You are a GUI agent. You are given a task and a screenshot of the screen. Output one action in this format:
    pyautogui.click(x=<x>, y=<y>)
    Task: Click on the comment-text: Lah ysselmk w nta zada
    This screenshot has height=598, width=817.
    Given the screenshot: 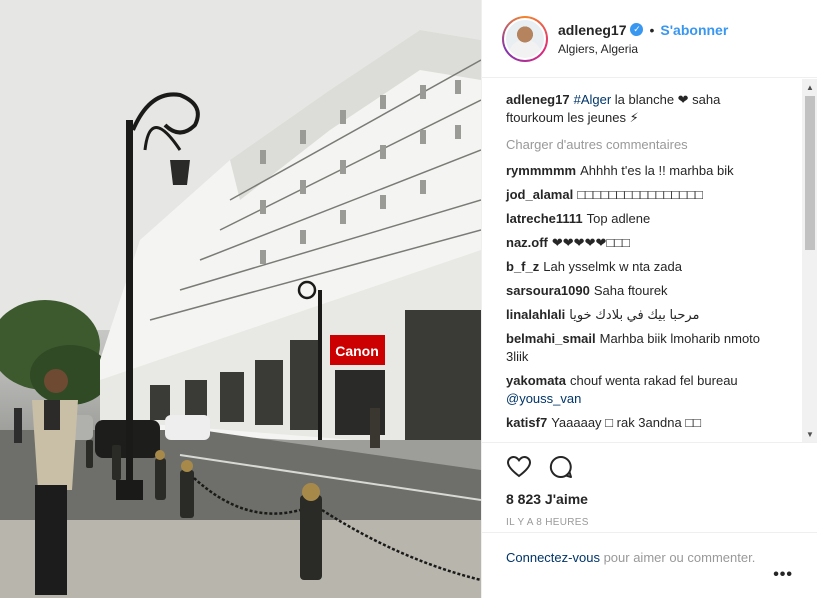 What is the action you would take?
    pyautogui.click(x=612, y=266)
    